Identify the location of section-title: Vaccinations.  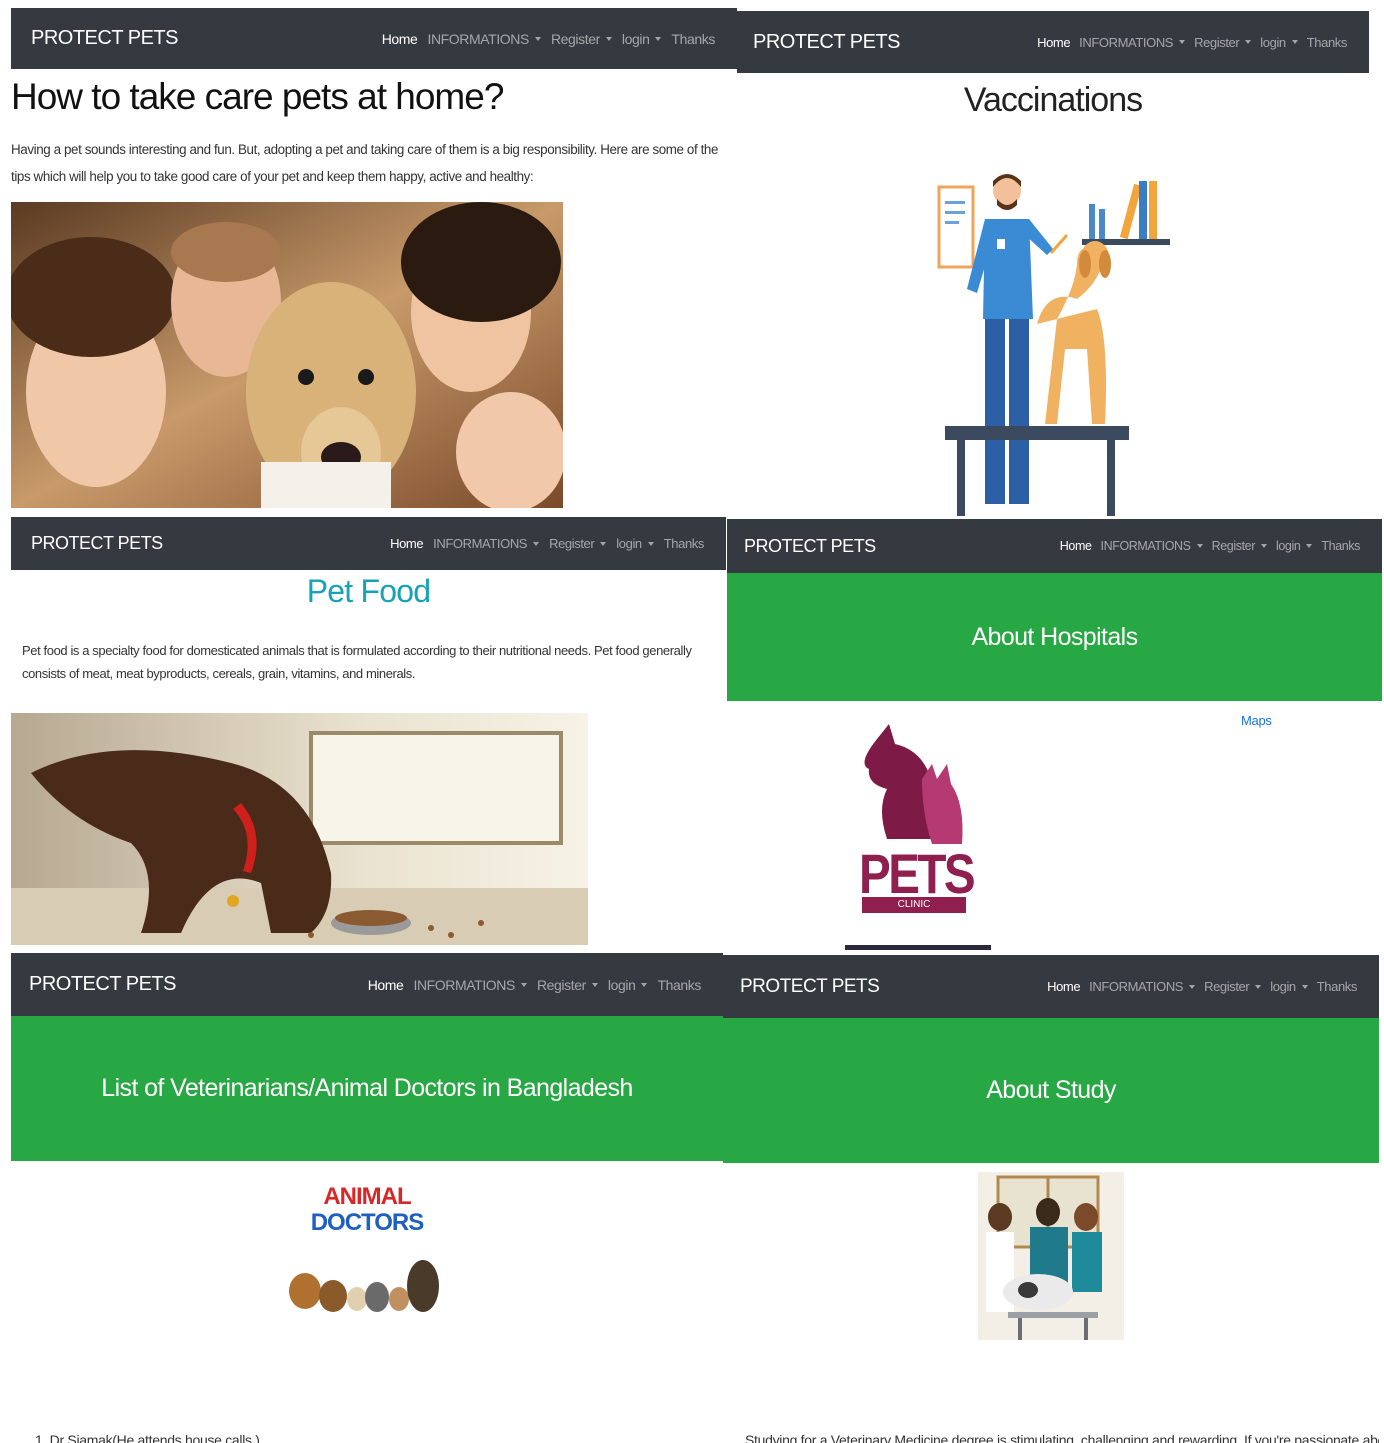
(1053, 100).